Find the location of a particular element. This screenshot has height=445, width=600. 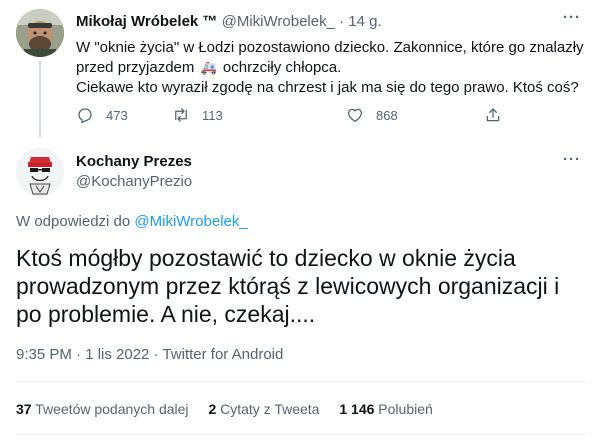

parent-timestamp: 14 g. is located at coordinates (364, 21).